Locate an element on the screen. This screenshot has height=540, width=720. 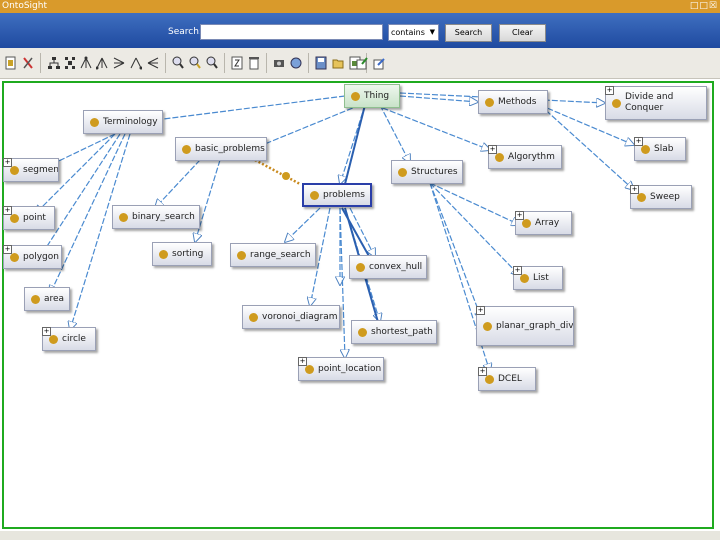
node-problems: problems is located at coordinates (337, 195).